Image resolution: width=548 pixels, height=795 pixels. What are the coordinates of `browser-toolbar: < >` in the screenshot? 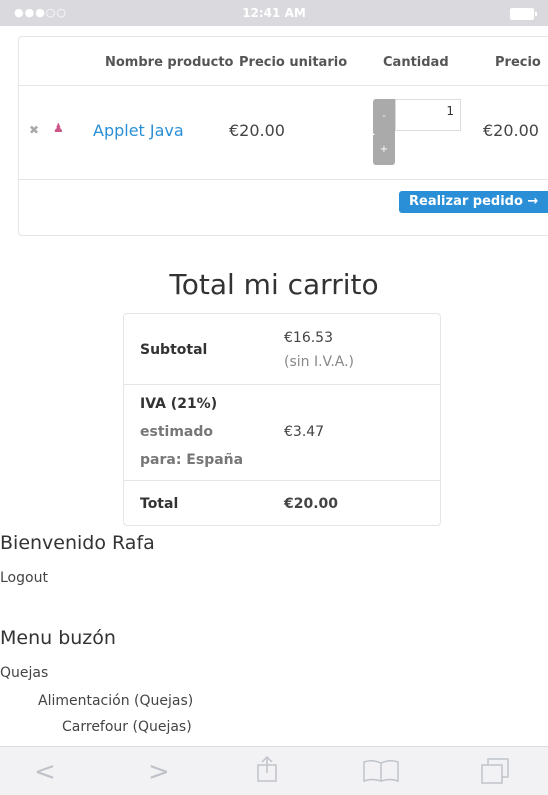 It's located at (274, 770).